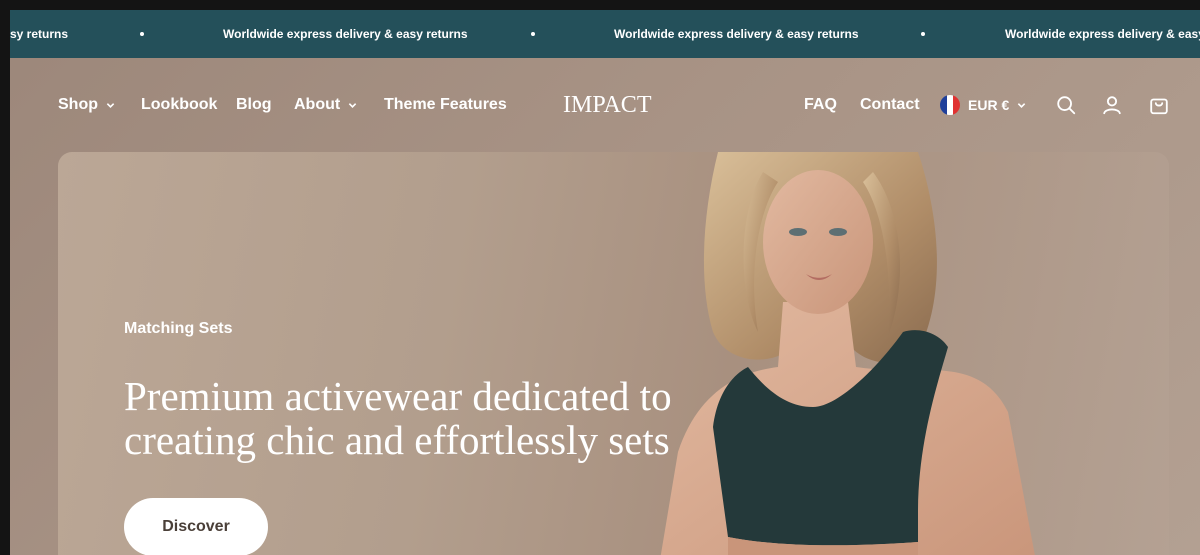 This screenshot has width=1200, height=555. I want to click on search-icon, so click(1066, 105).